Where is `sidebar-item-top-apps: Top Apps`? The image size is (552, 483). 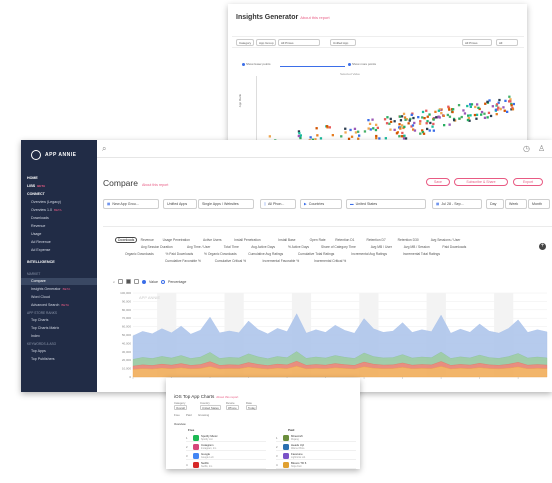
sidebar-item-top-apps: Top Apps is located at coordinates (38, 351).